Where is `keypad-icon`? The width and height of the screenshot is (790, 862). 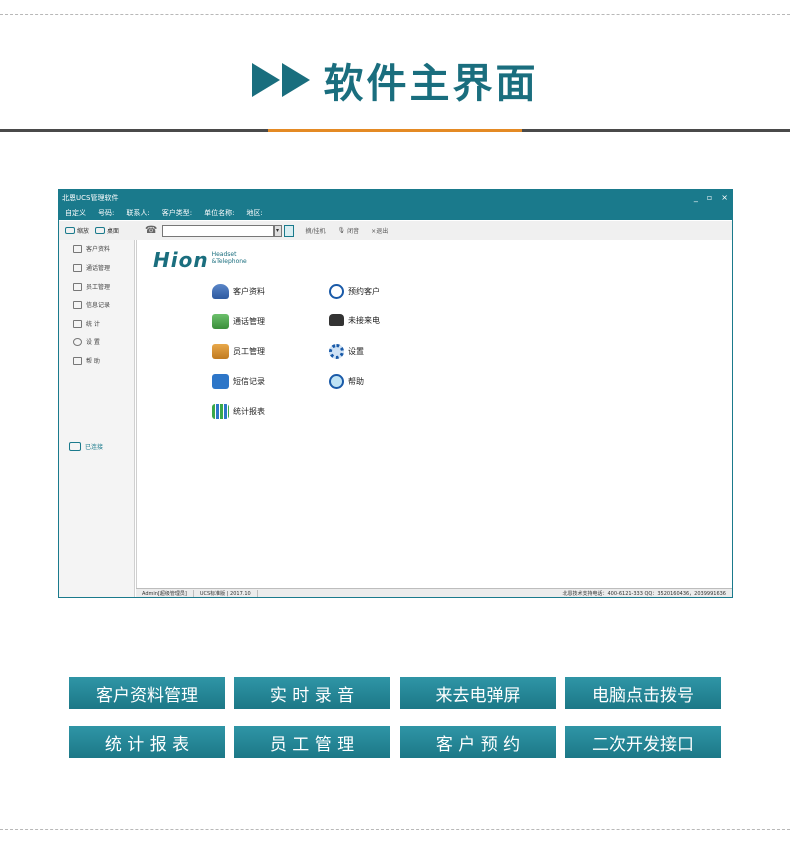 keypad-icon is located at coordinates (288, 230).